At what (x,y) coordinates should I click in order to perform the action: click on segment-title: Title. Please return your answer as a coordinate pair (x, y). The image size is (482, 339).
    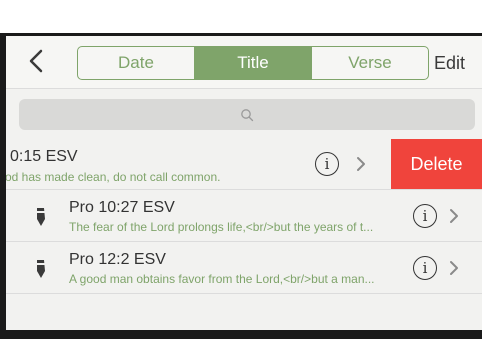
    Looking at the image, I should click on (252, 63).